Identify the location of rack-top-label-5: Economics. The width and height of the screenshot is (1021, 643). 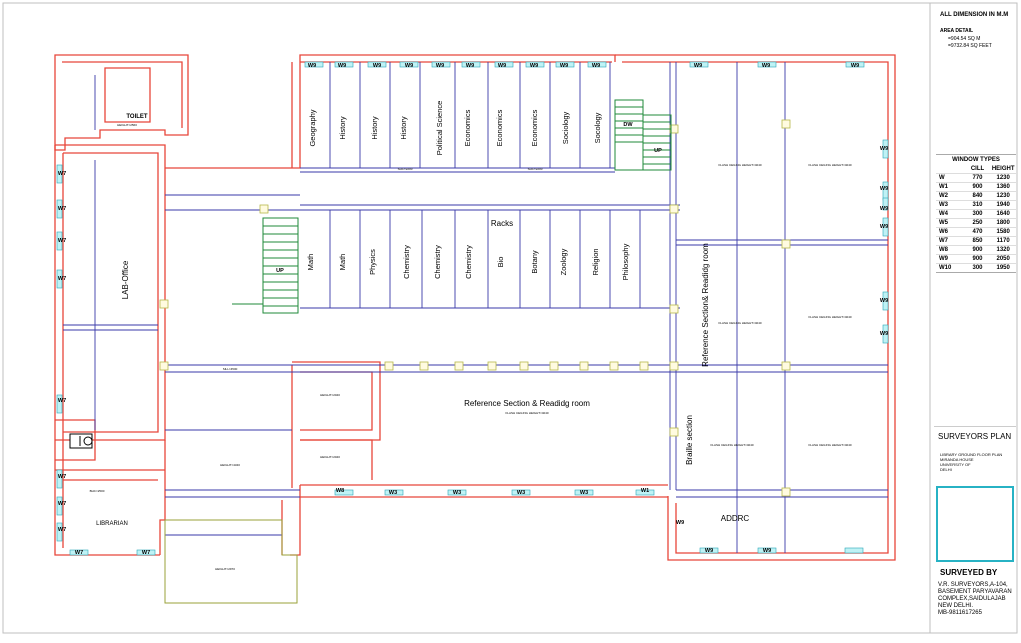
(467, 127).